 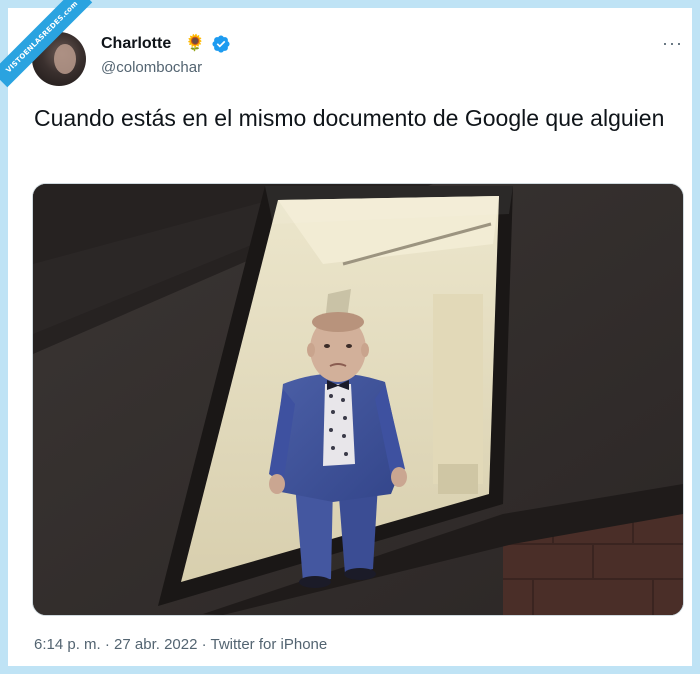 I want to click on sunflower-emoji-icon: 🌻, so click(x=195, y=43).